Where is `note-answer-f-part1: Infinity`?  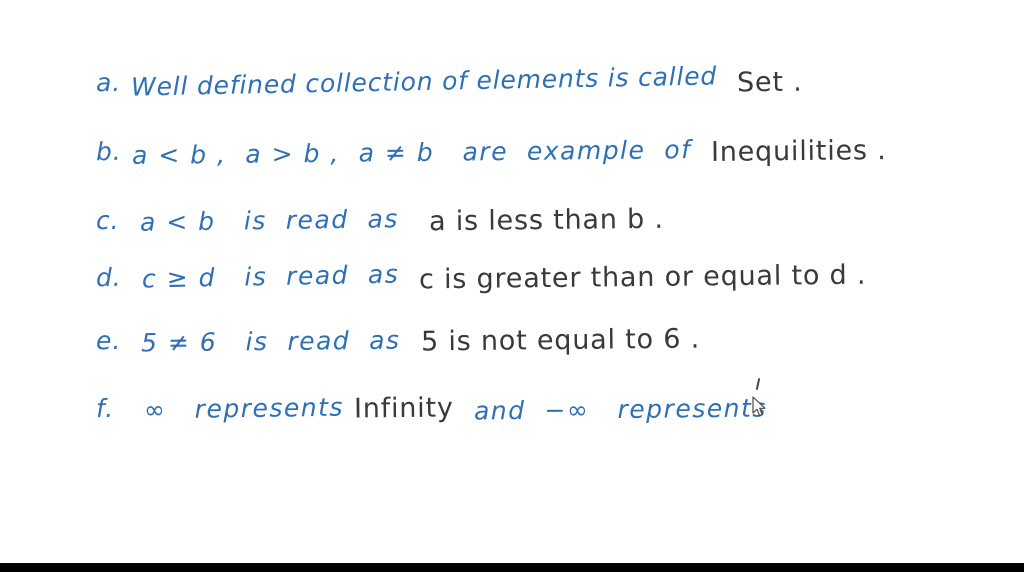
note-answer-f-part1: Infinity is located at coordinates (404, 408).